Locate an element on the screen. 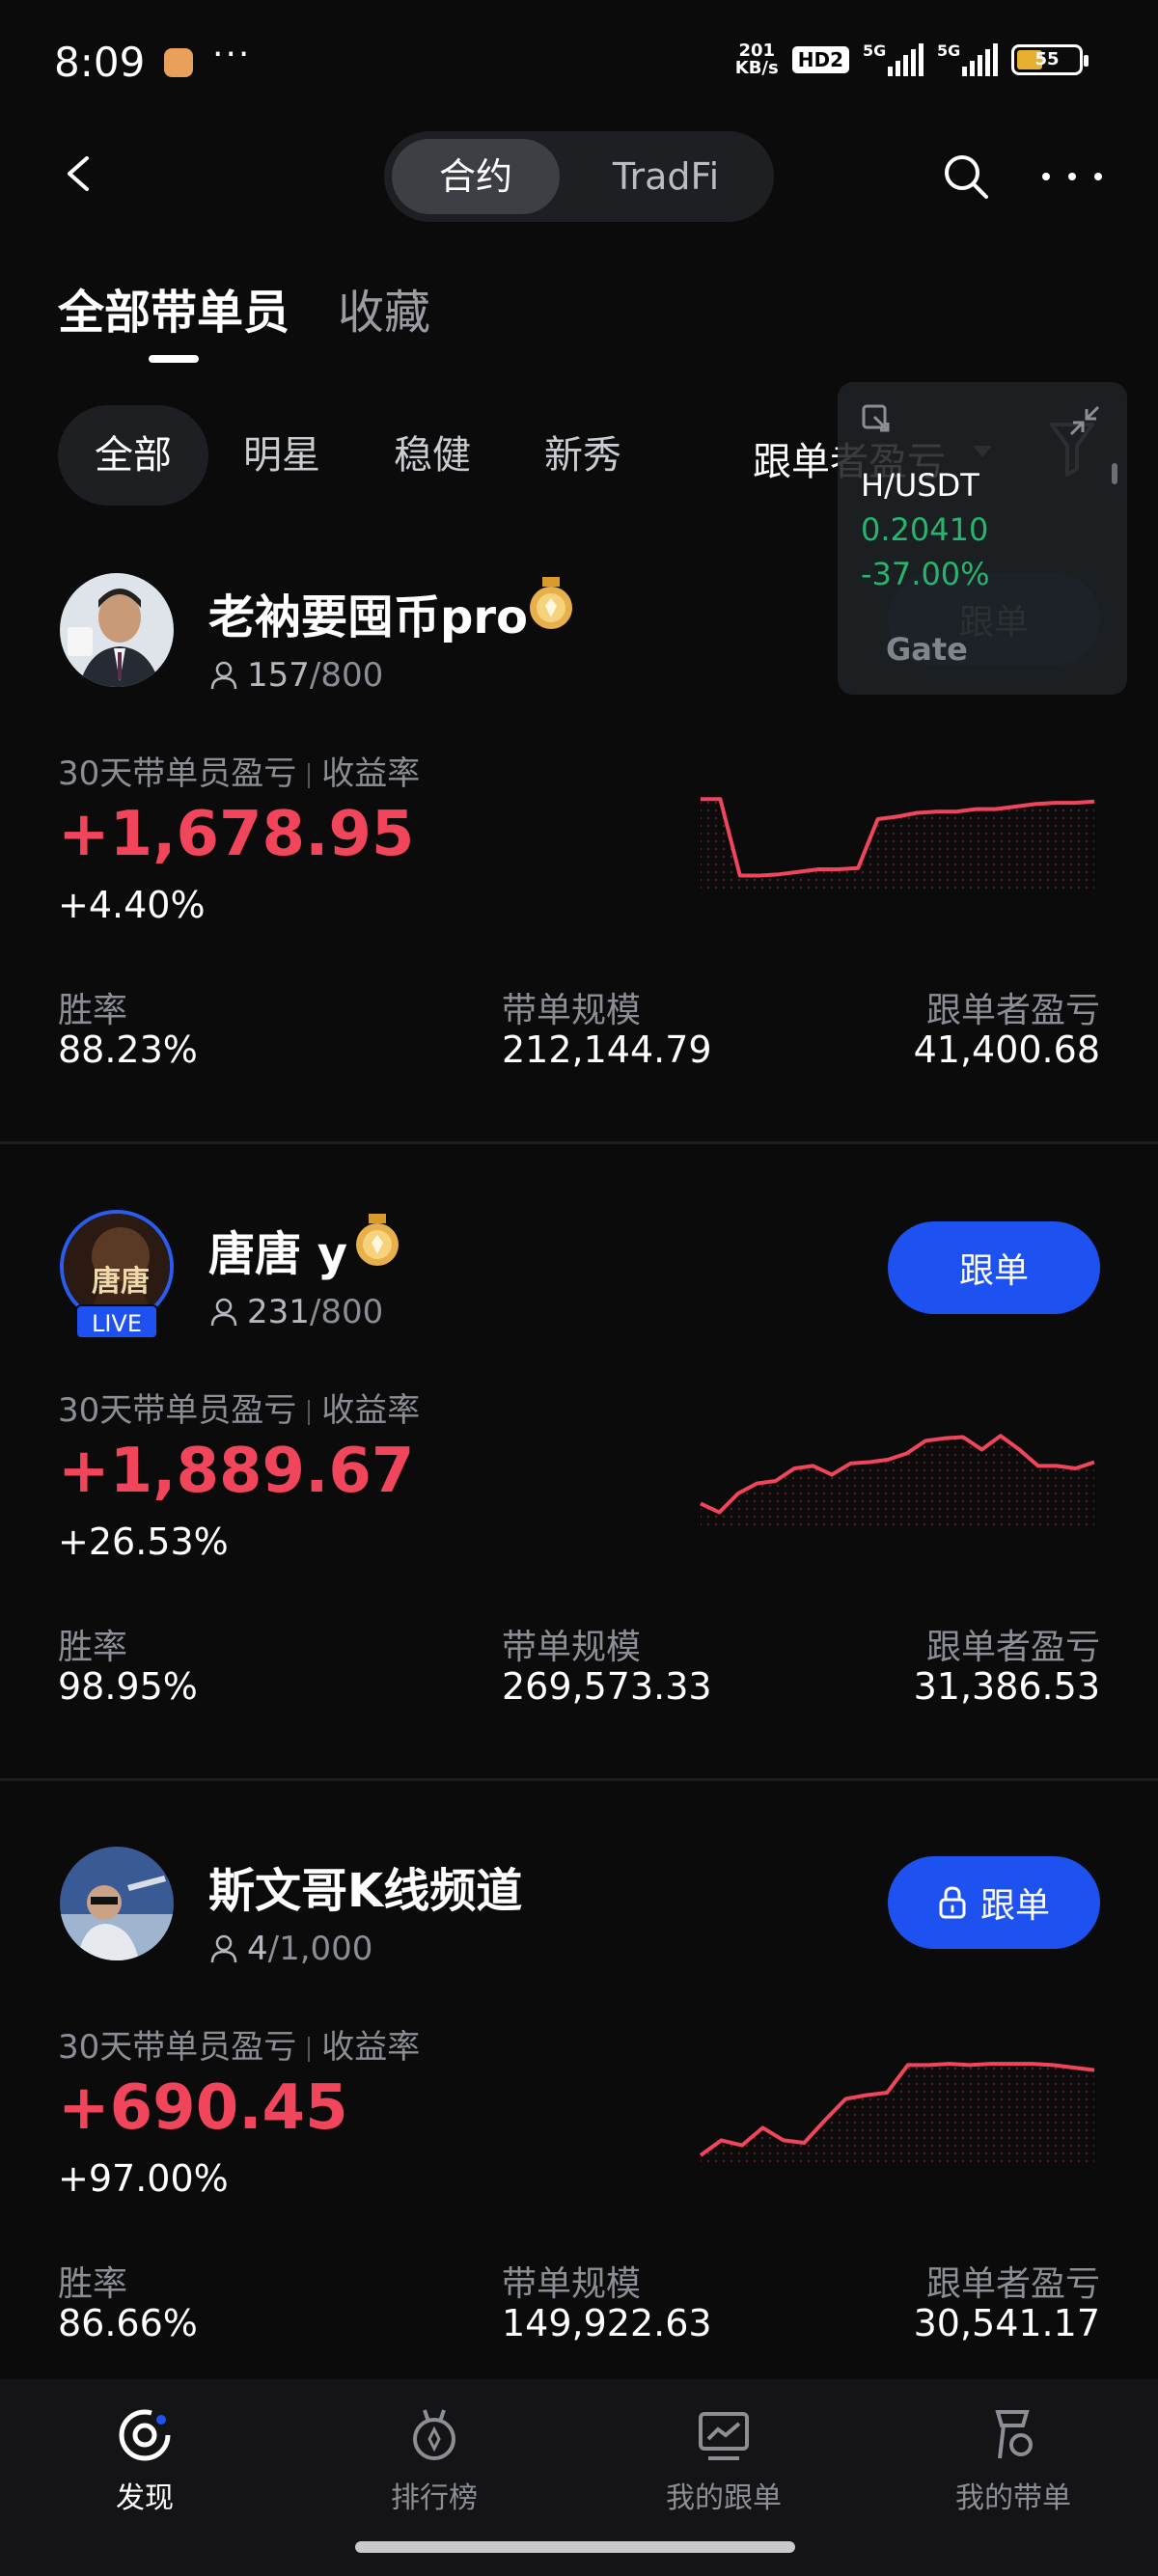 The image size is (1158, 2576). segment-tradfi: TradFi is located at coordinates (665, 176).